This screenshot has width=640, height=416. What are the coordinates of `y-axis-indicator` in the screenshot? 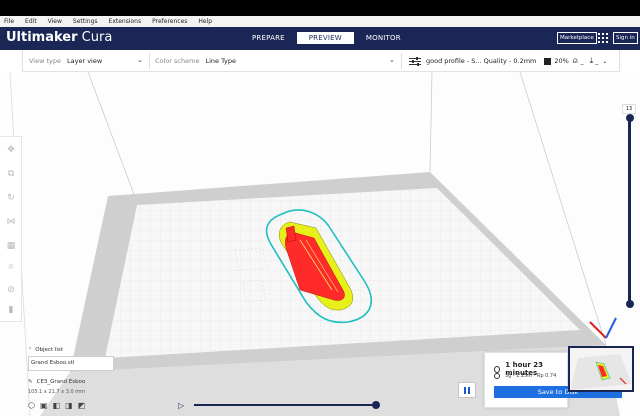 It's located at (611, 328).